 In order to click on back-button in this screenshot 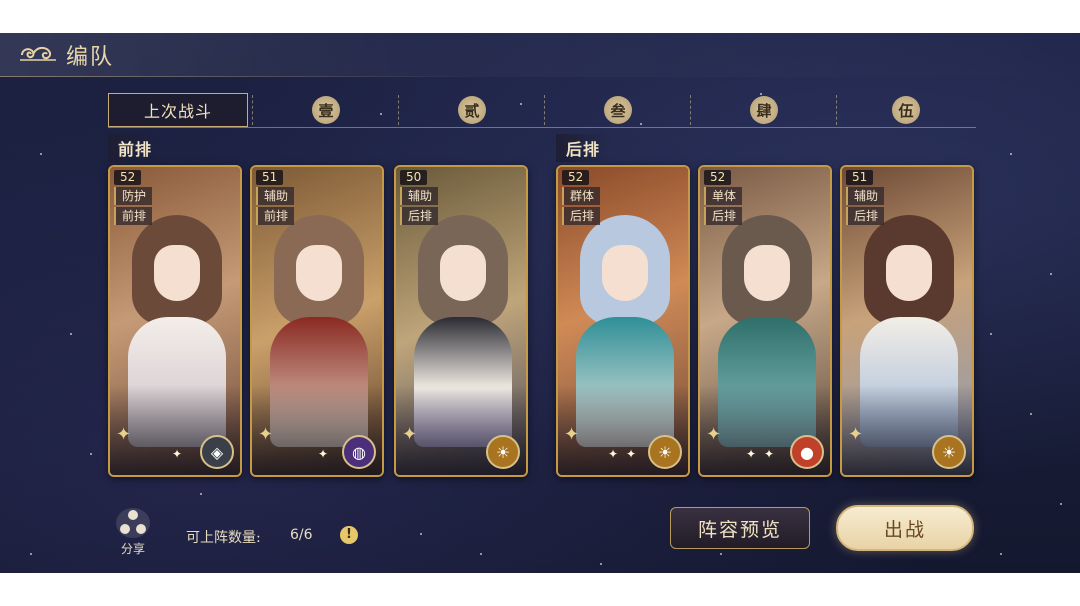, I will do `click(38, 54)`.